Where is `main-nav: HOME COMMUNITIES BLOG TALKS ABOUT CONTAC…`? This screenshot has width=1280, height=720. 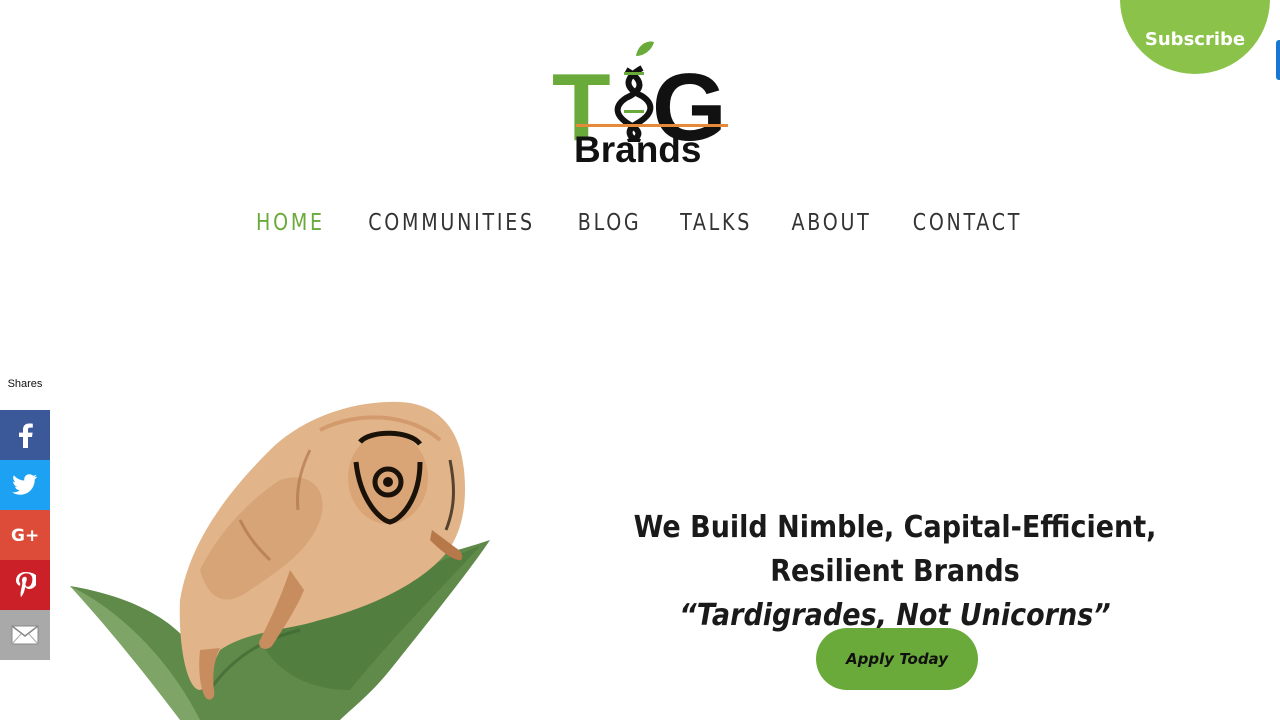
main-nav: HOME COMMUNITIES BLOG TALKS ABOUT CONTAC… is located at coordinates (640, 223).